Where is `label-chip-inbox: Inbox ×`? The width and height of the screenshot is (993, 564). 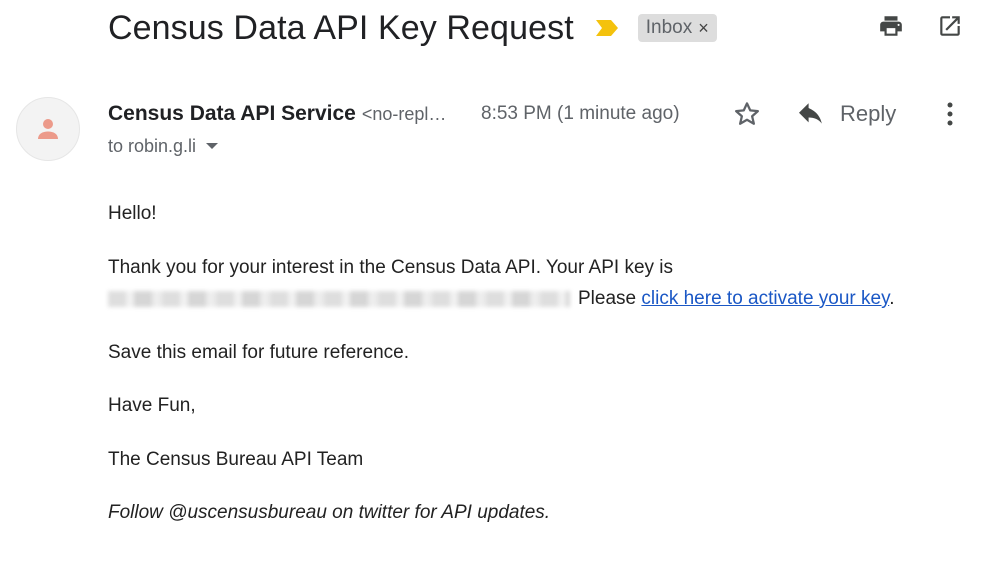 label-chip-inbox: Inbox × is located at coordinates (677, 28).